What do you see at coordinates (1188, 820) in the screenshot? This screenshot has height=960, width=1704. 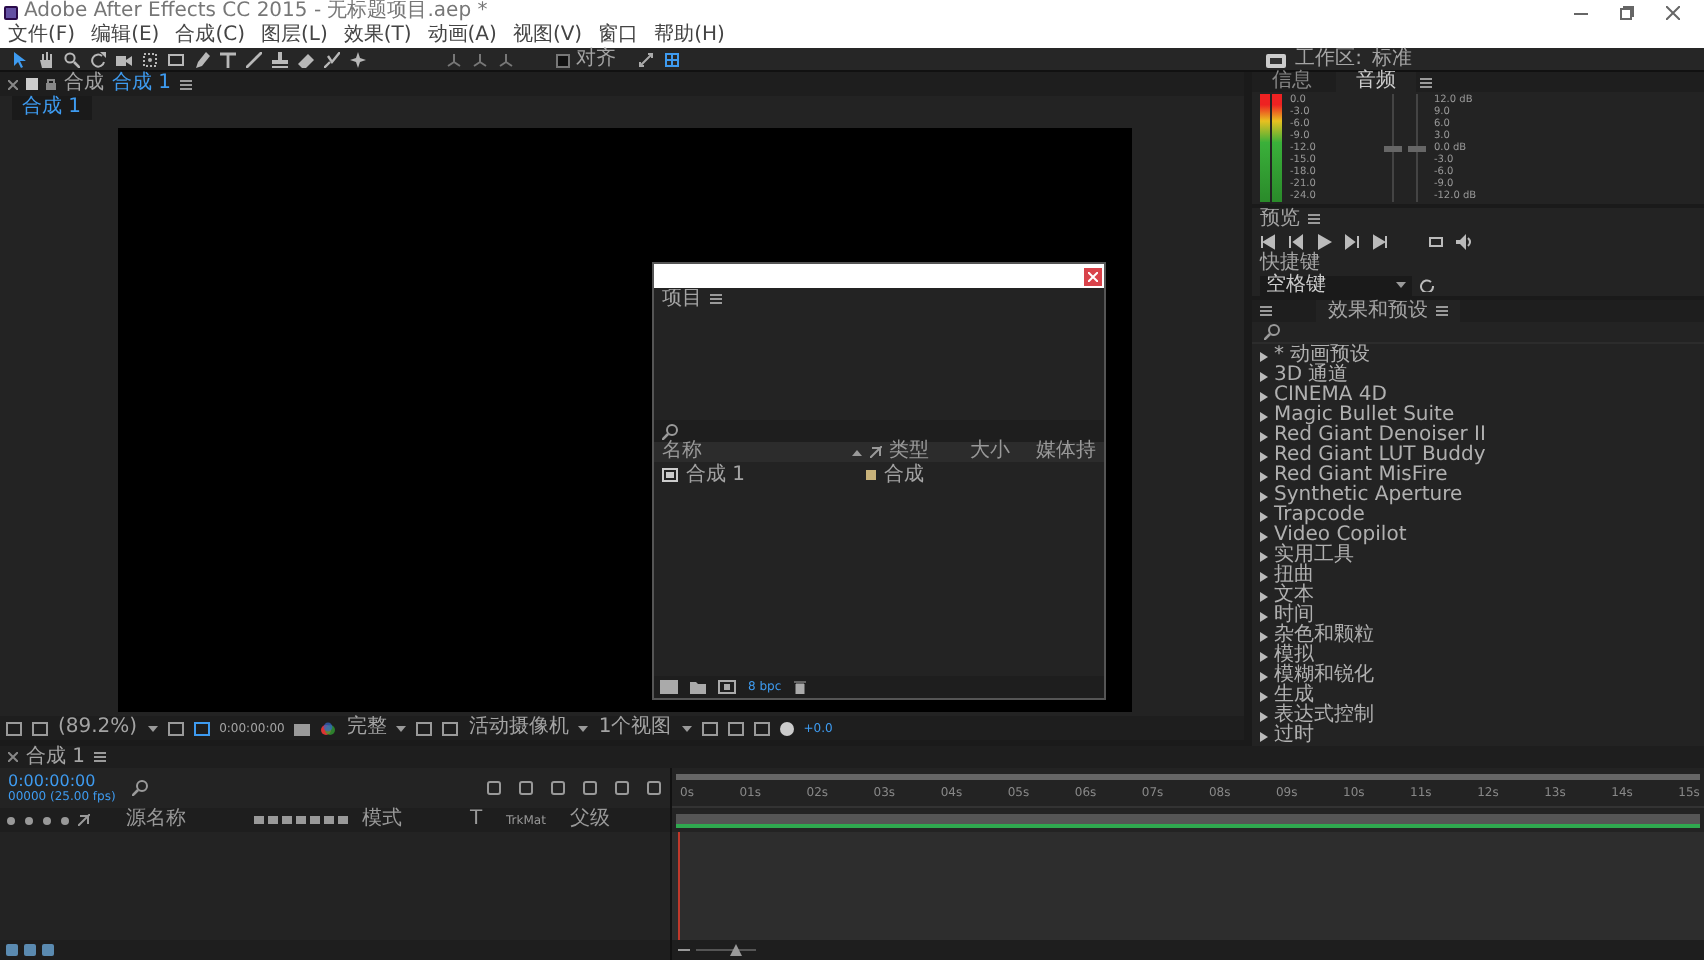 I see `work-area-bar` at bounding box center [1188, 820].